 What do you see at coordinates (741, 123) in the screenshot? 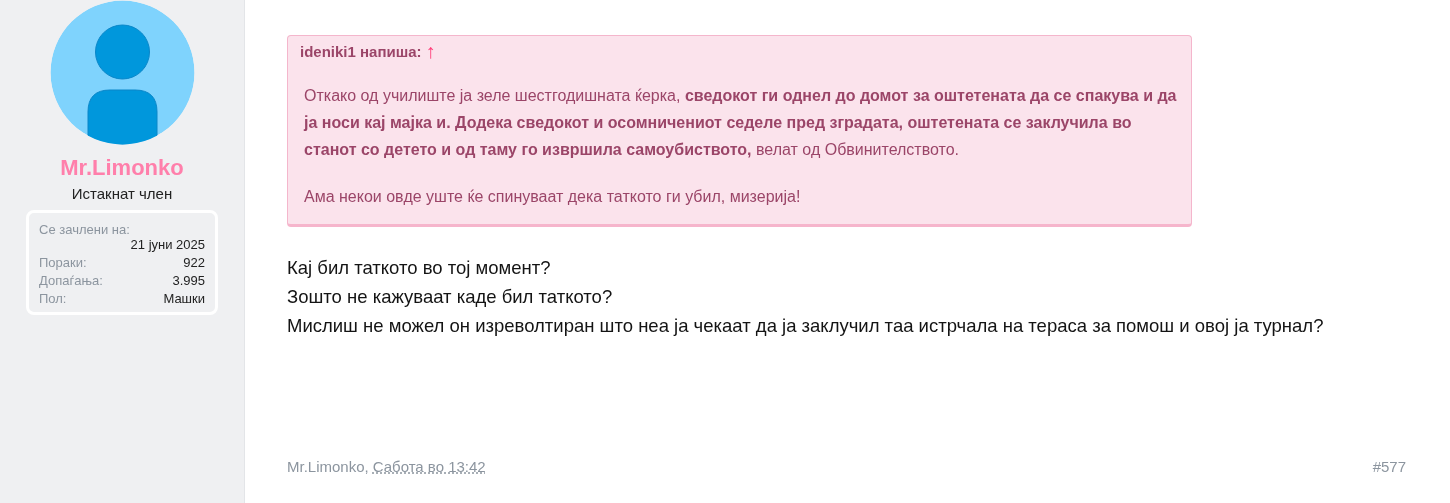
I see `quote-paragraph: Откако од училиште ја зеле шестгодишната ќерка, сведокот ги однел до домот за оштетената да се спакува и да ја носи кај мајка и. Додека сведокот и осомничениот седеле пред зградата, оштетената се заклучила во станот со детето и од таму го извршила самоубиството, велат од Обвинителството.` at bounding box center [741, 123].